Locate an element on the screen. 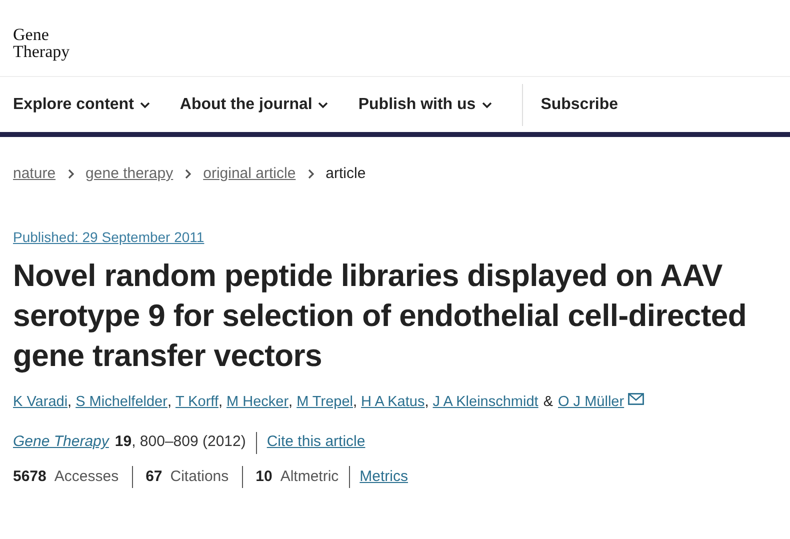 This screenshot has width=790, height=539. nav-menu-item: About the journal is located at coordinates (254, 104).